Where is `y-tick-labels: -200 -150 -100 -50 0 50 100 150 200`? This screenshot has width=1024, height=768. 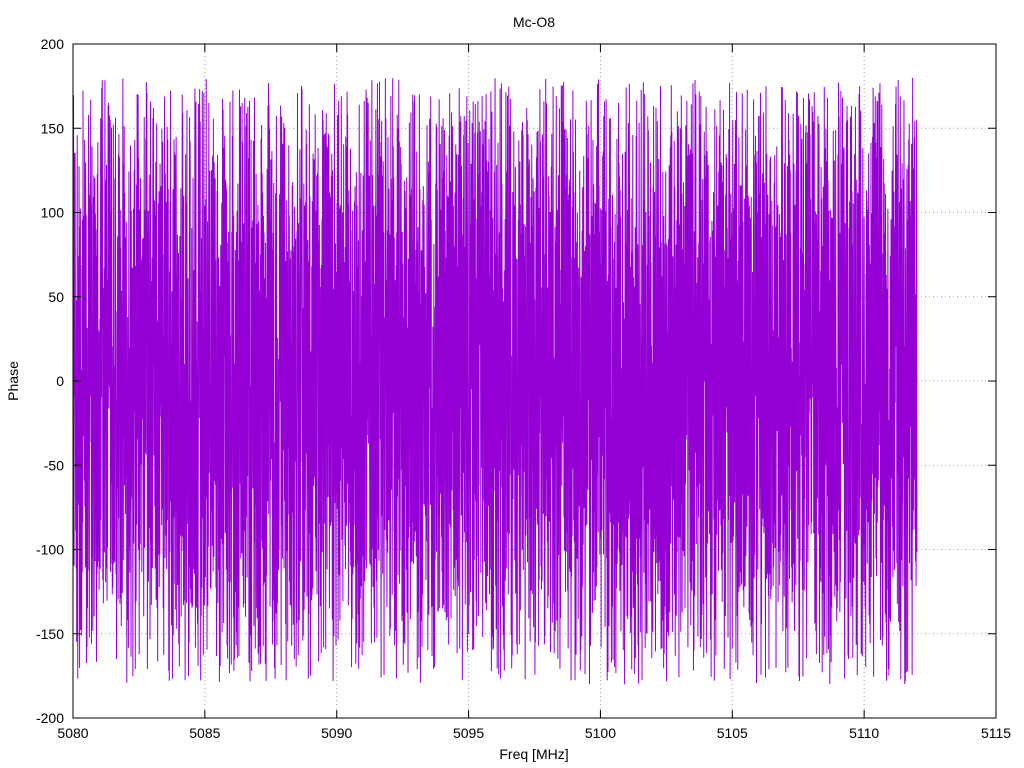 y-tick-labels: -200 -150 -100 -50 0 50 100 150 200 is located at coordinates (50, 381).